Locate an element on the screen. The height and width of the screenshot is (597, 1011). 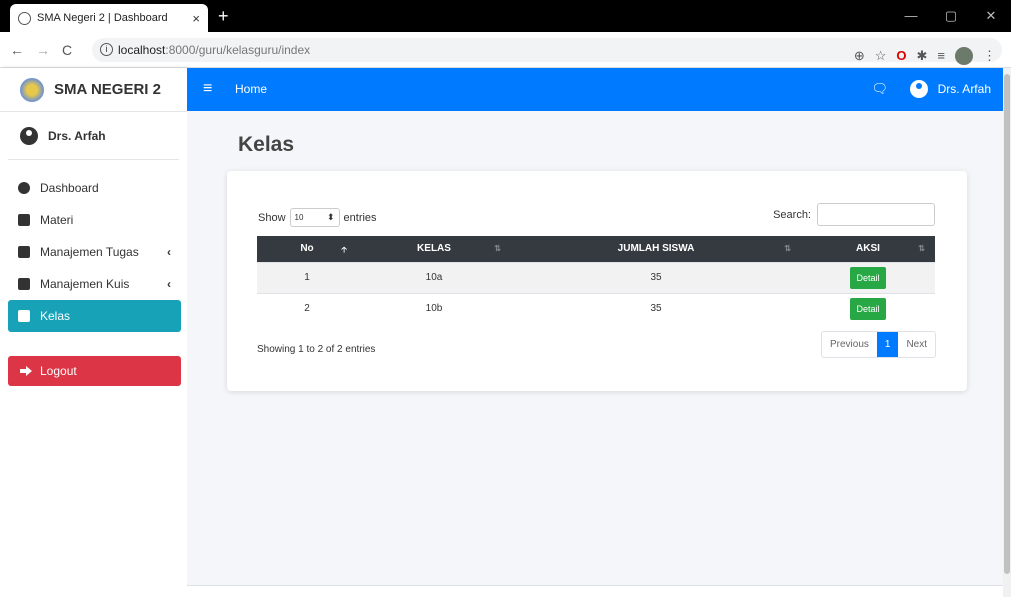
page-title: Kelas is located at coordinates (266, 144).